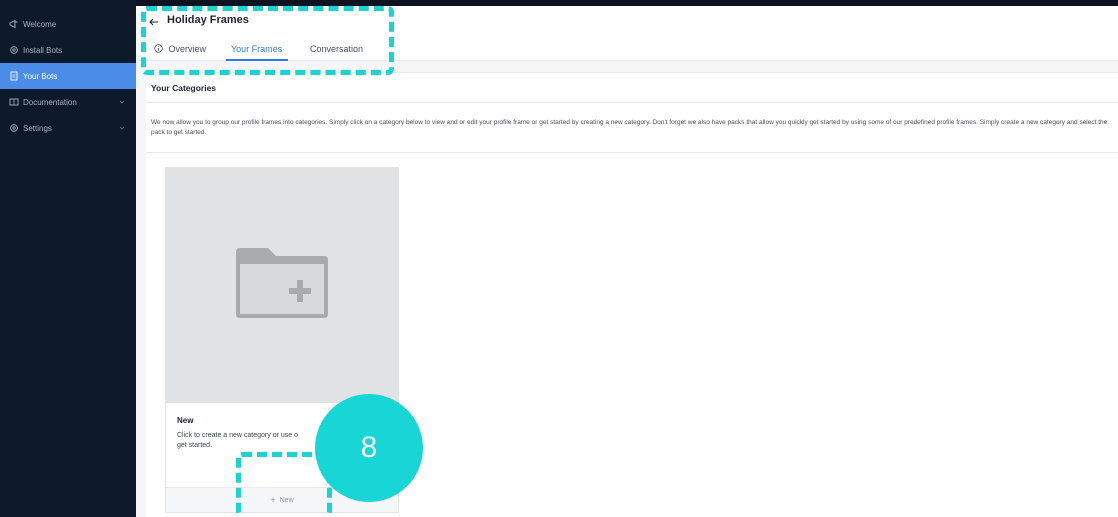 The height and width of the screenshot is (517, 1118). Describe the element at coordinates (40, 76) in the screenshot. I see `sidebar-item-label: Your Bots` at that location.